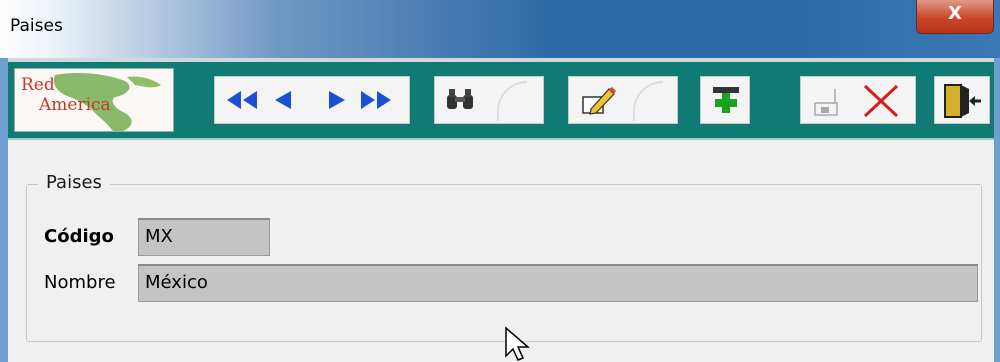 The width and height of the screenshot is (1000, 362). I want to click on logo-text-red: Red, so click(38, 85).